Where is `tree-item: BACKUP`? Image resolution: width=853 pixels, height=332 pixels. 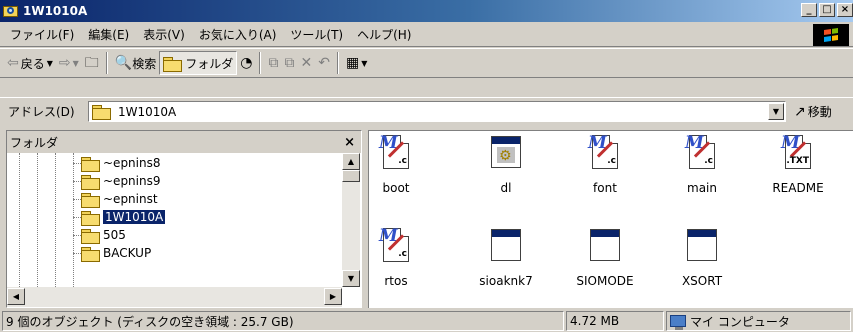 tree-item: BACKUP is located at coordinates (116, 253).